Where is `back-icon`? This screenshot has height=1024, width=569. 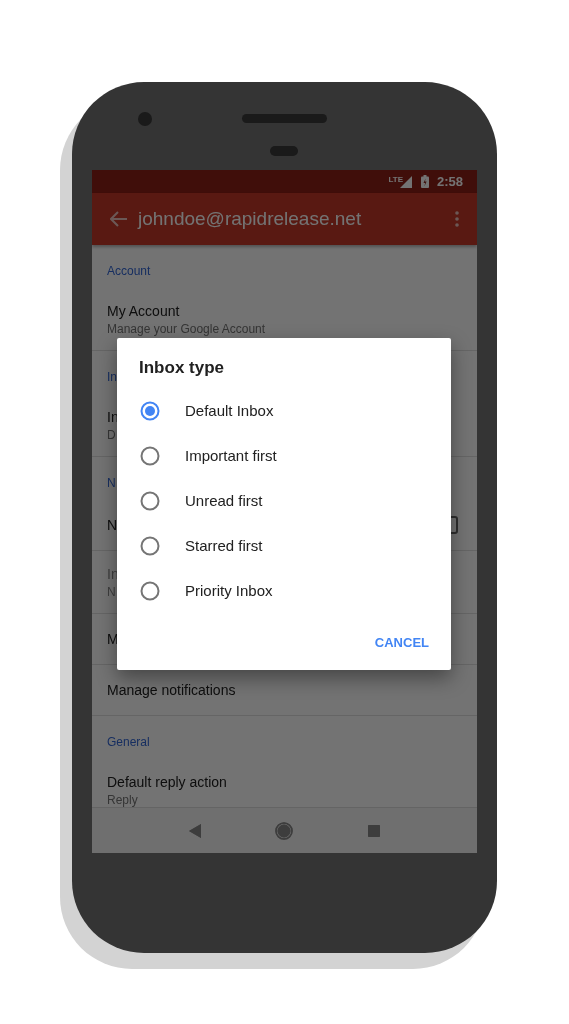 back-icon is located at coordinates (195, 830).